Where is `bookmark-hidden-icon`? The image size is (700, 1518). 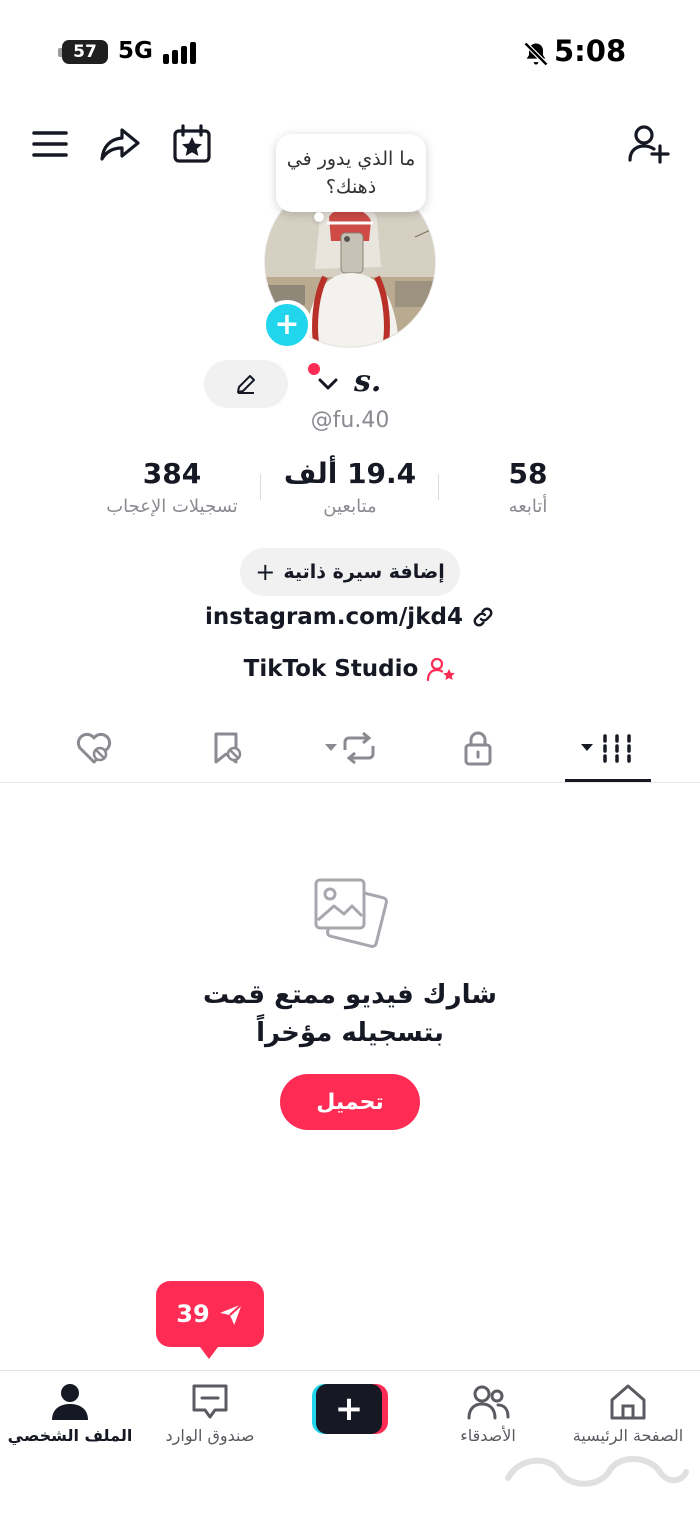
bookmark-hidden-icon is located at coordinates (228, 748).